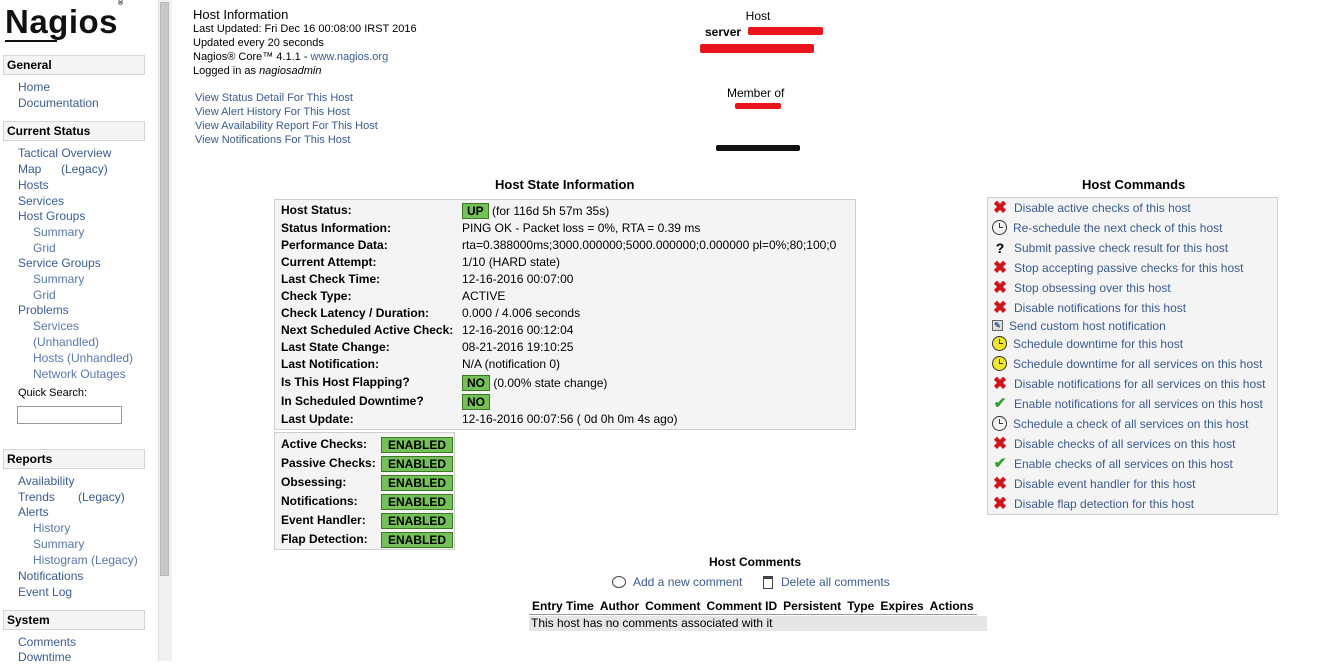 The width and height of the screenshot is (1340, 664). Describe the element at coordinates (619, 606) in the screenshot. I see `comments-column-header: Author` at that location.